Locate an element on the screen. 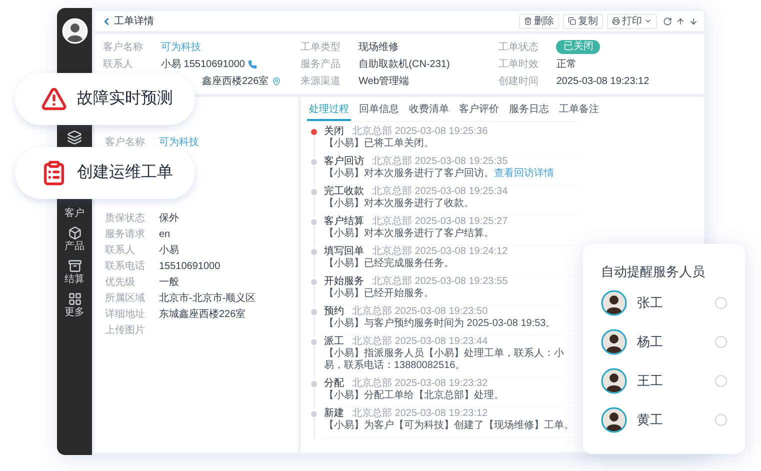 The image size is (761, 471). event-time: 北京总部 2025-03-08 19:25:34 is located at coordinates (440, 192).